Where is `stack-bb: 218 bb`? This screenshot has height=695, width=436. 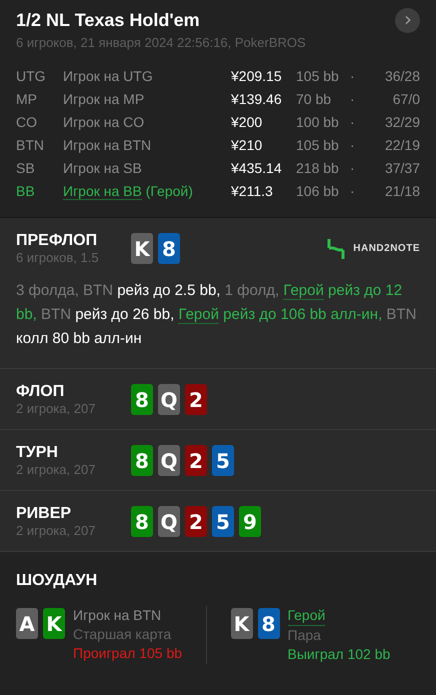
stack-bb: 218 bb is located at coordinates (318, 168).